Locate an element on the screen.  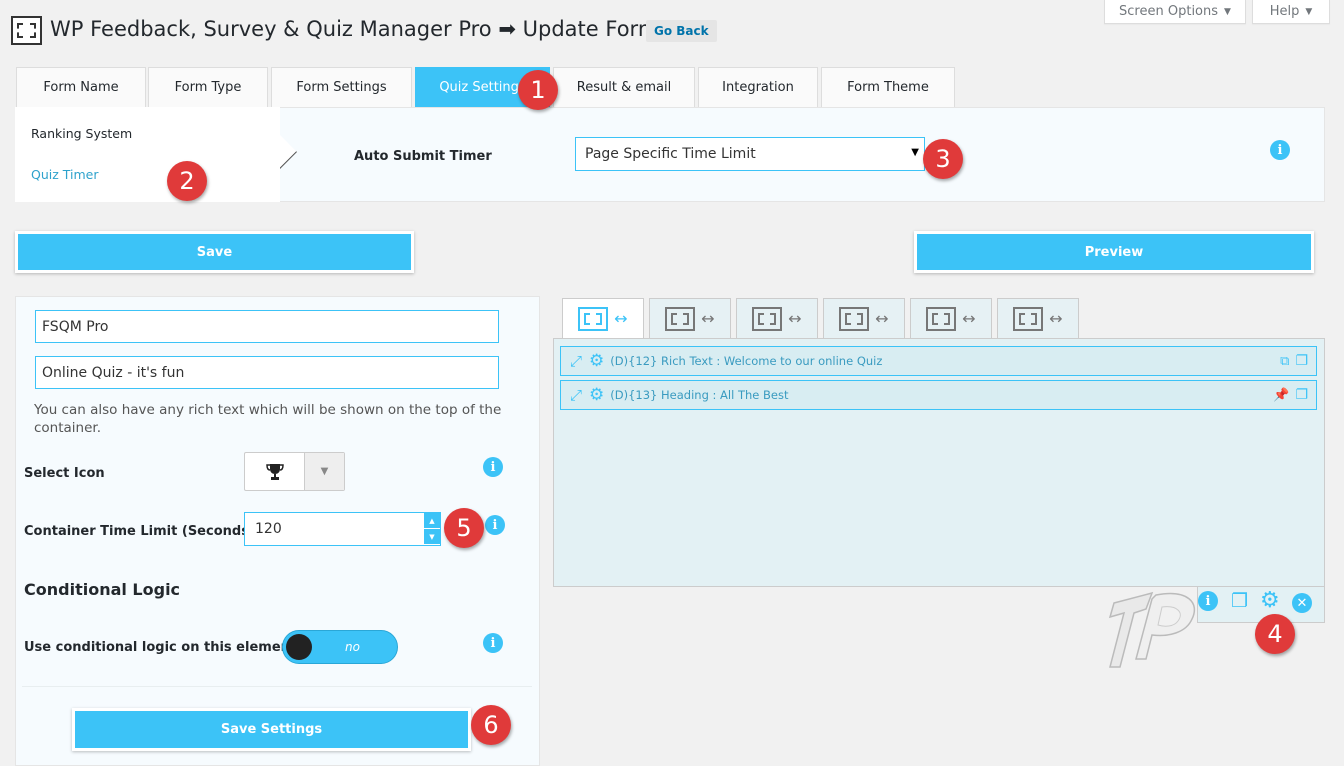
stepper-down-icon: ▼ is located at coordinates (432, 537).